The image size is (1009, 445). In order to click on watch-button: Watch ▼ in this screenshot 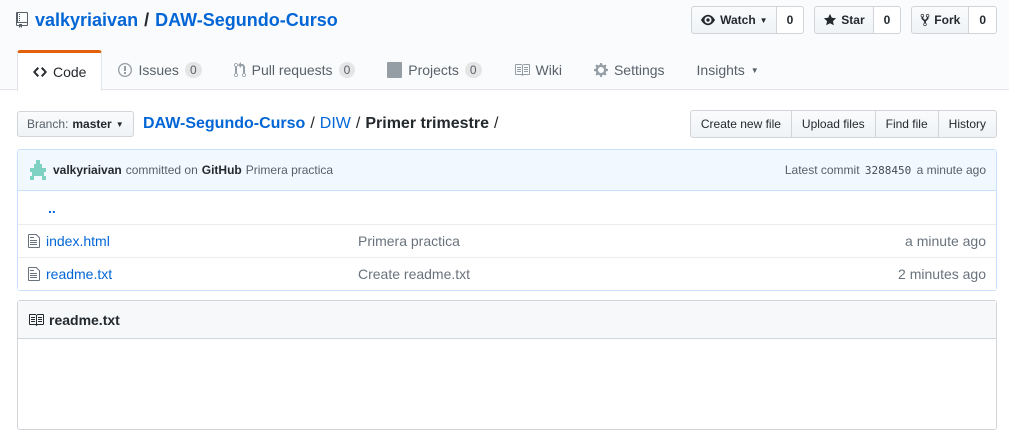, I will do `click(734, 20)`.